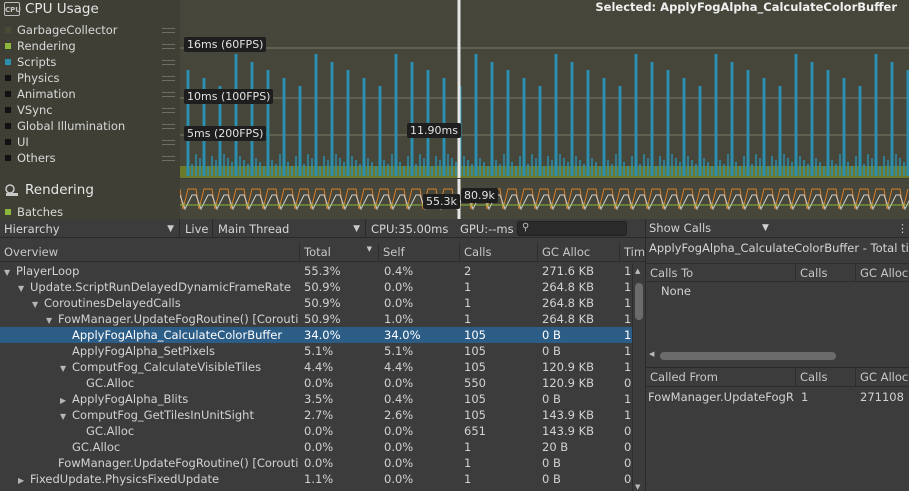 The image size is (909, 491). Describe the element at coordinates (316, 383) in the screenshot. I see `table-row: GC.Alloc 0.0% 0.0% 550 120.9 KB 0` at that location.